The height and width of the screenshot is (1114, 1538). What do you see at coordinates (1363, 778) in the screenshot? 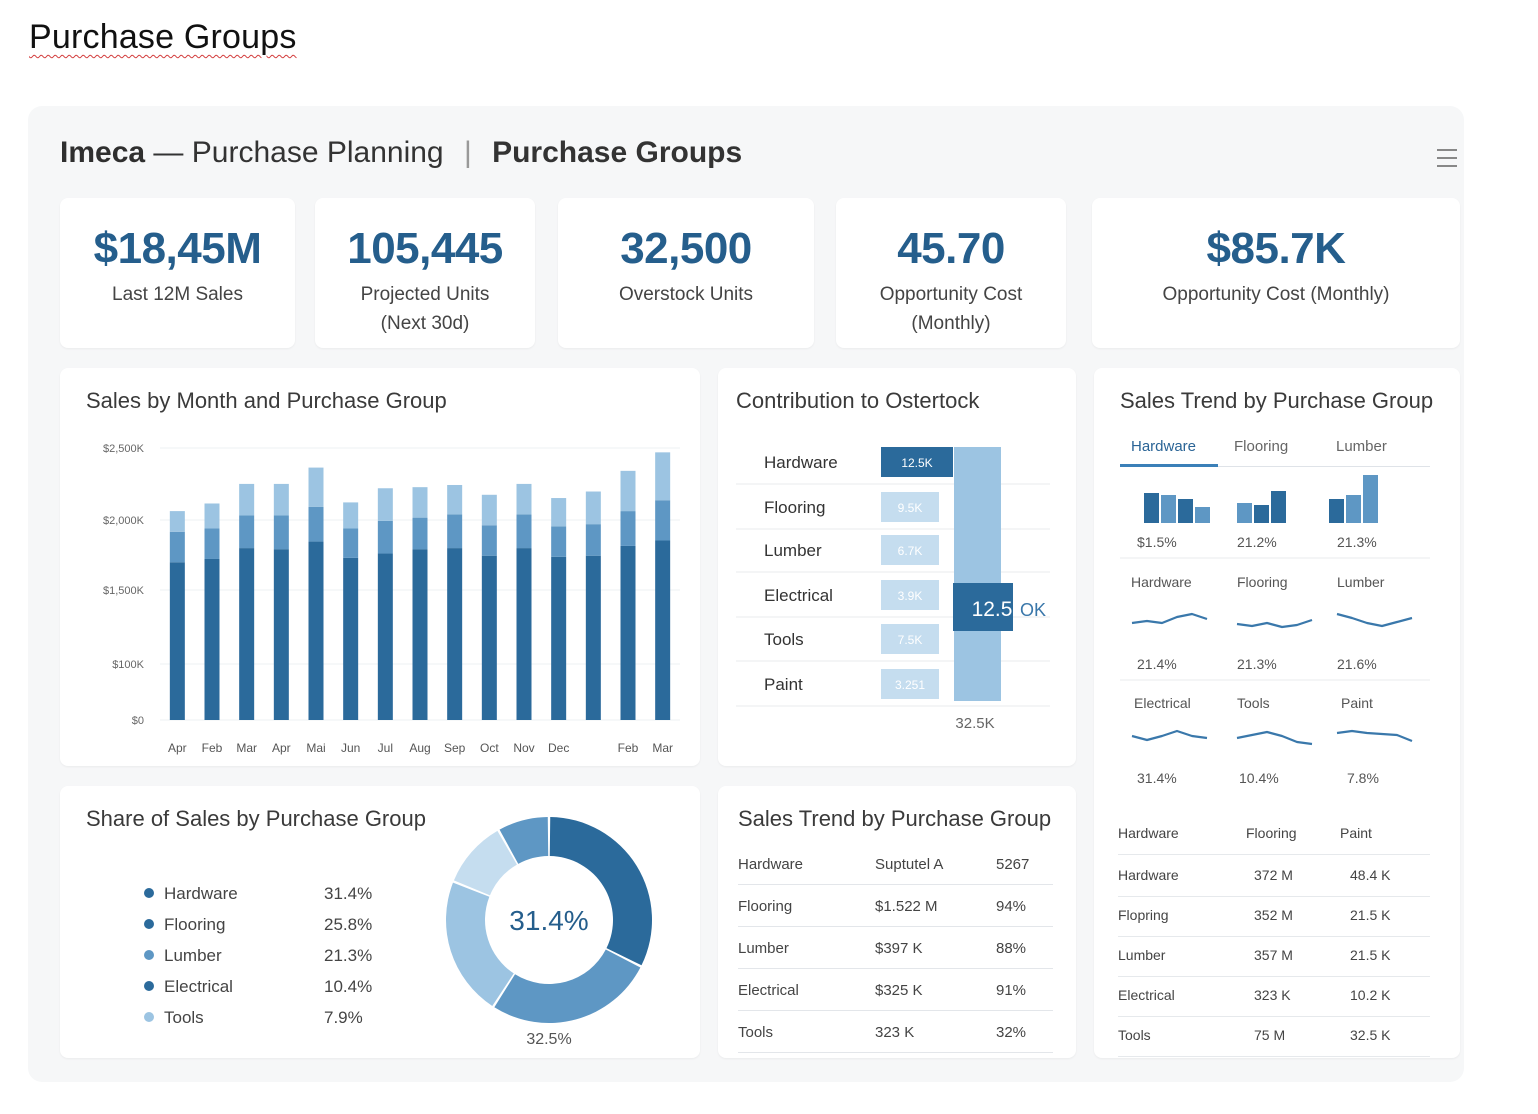
I see `spark-pct: 7.8%` at bounding box center [1363, 778].